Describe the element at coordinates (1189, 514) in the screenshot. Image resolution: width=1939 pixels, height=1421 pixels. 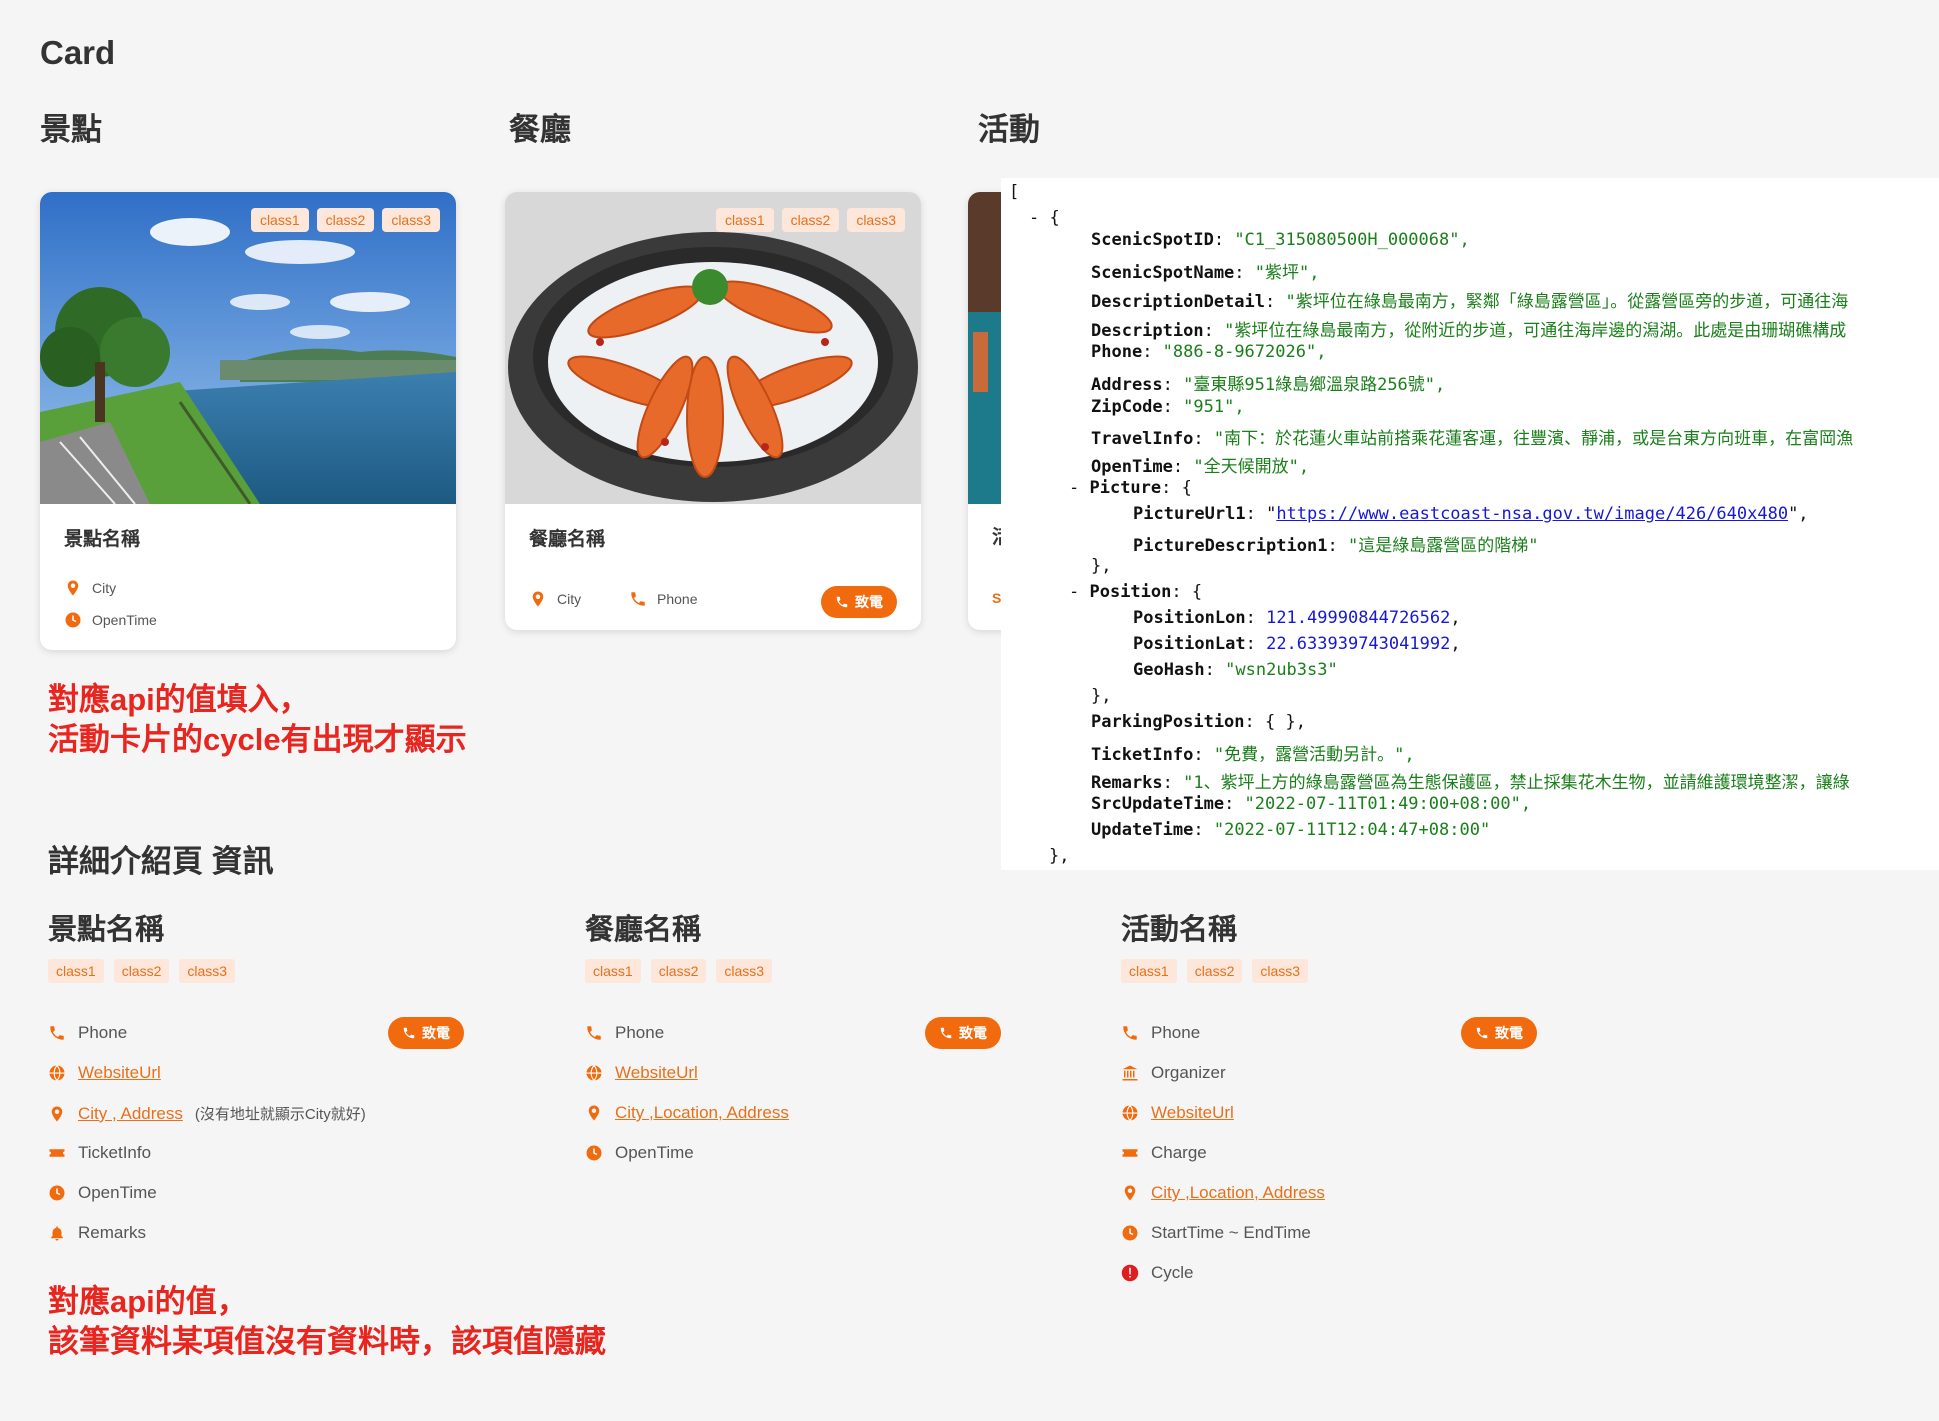
I see `json-key: PictureUrl1` at that location.